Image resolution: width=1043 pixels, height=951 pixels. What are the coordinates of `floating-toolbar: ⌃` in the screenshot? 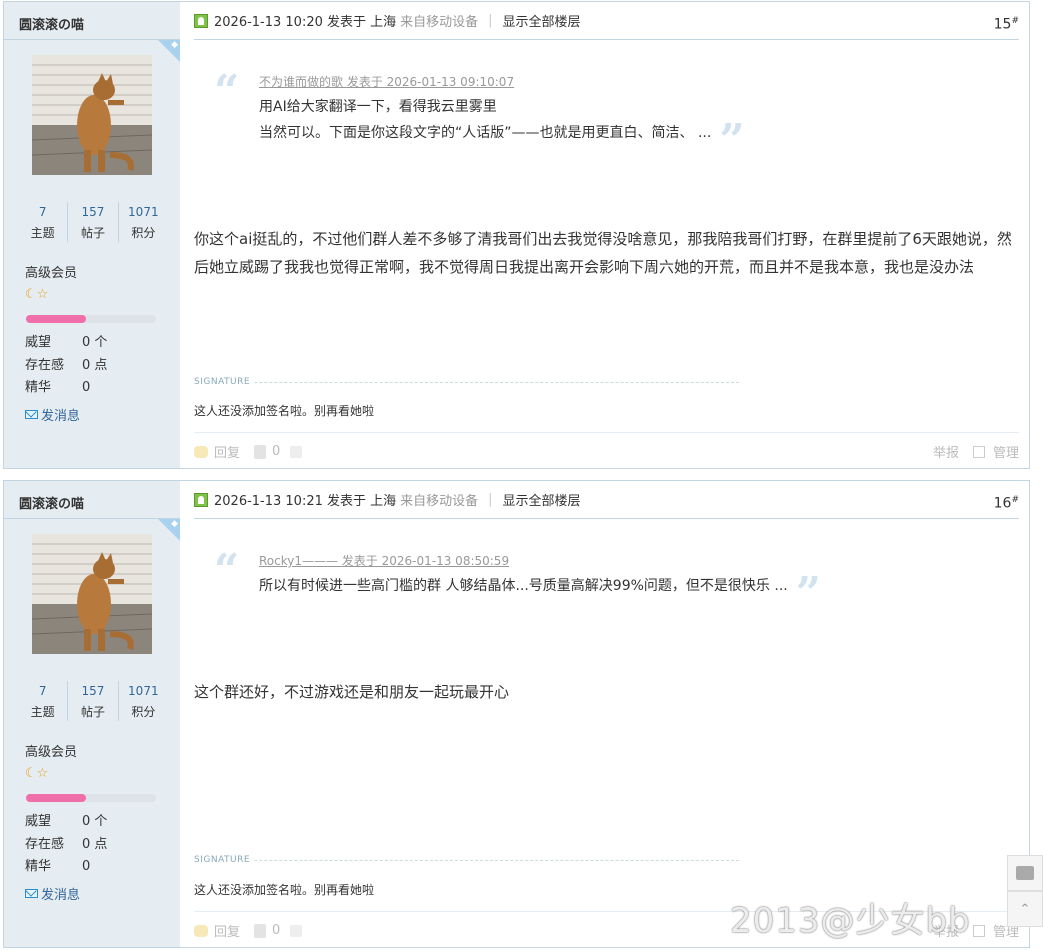 It's located at (1025, 891).